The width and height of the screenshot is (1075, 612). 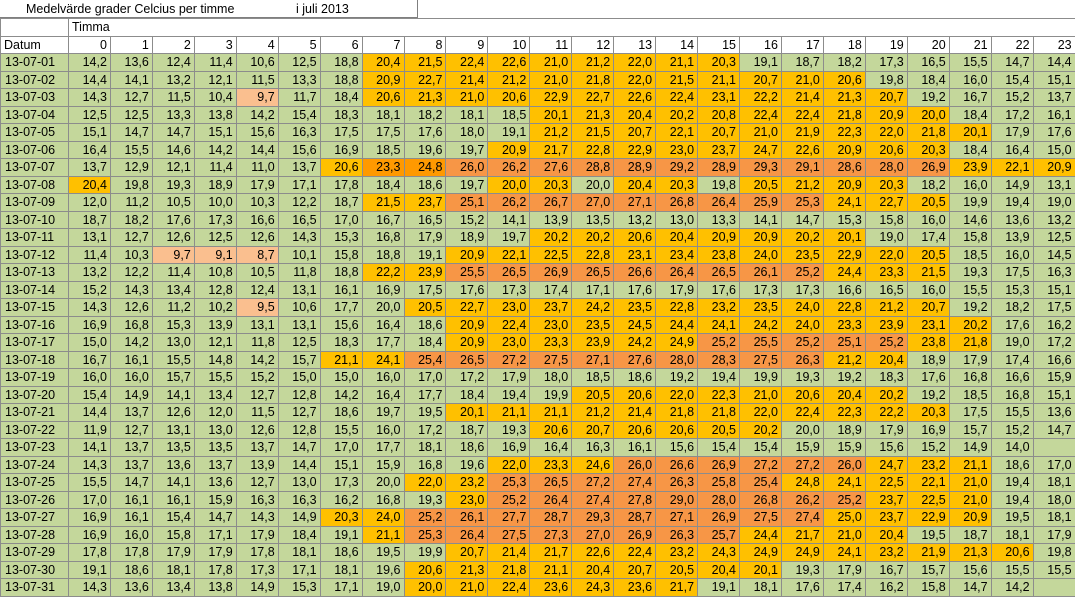 I want to click on hour-header-cell: 17, so click(x=802, y=44).